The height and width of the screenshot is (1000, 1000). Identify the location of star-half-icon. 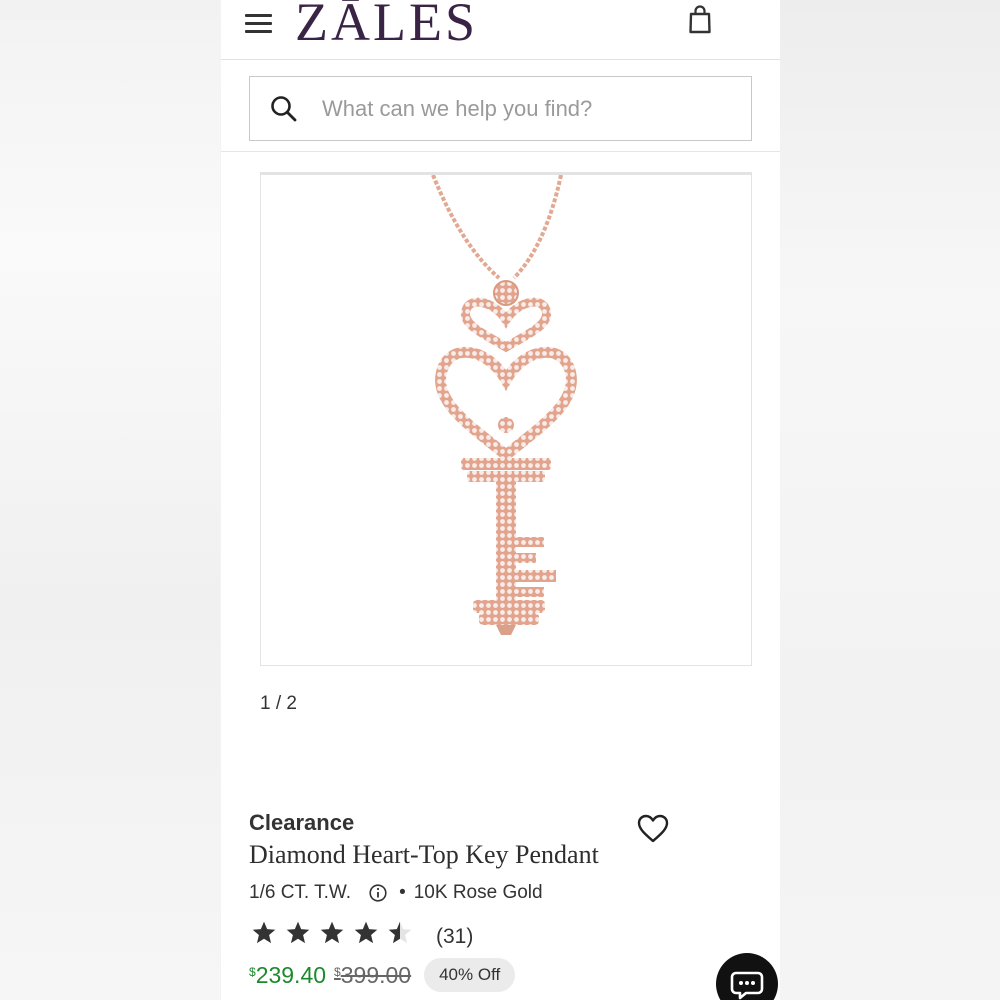
(400, 932).